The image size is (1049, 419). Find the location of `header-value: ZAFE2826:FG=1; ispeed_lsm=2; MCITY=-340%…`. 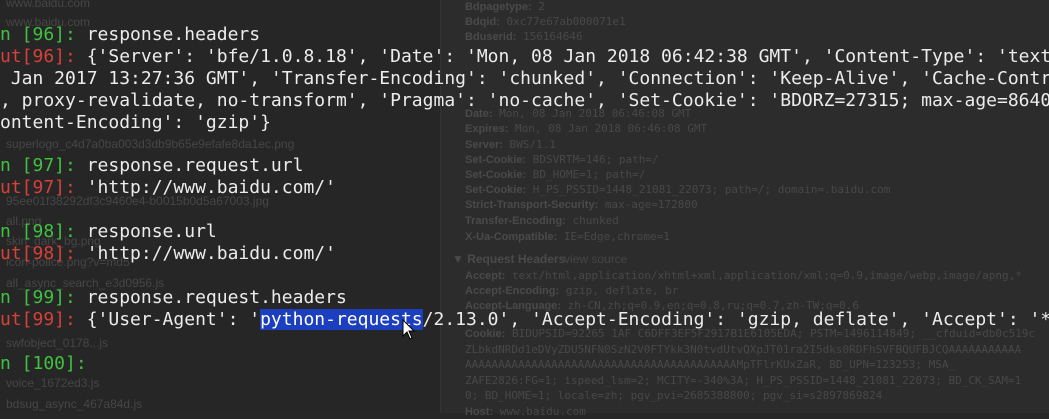

header-value: ZAFE2826:FG=1; ispeed_lsm=2; MCITY=-340%… is located at coordinates (743, 380).